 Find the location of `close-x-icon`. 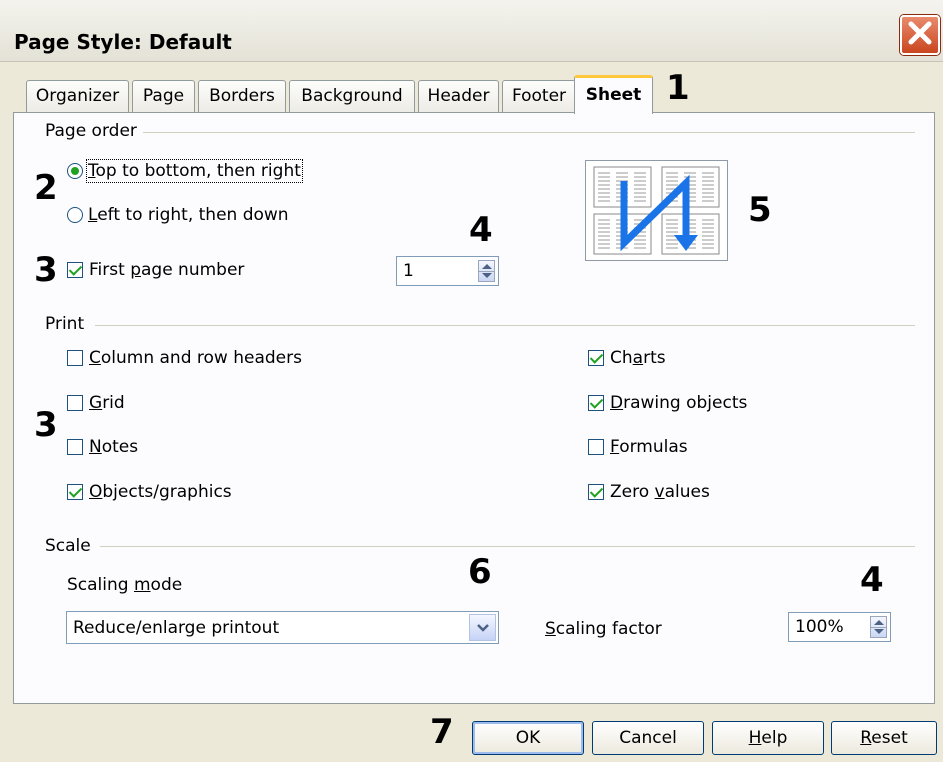

close-x-icon is located at coordinates (920, 35).